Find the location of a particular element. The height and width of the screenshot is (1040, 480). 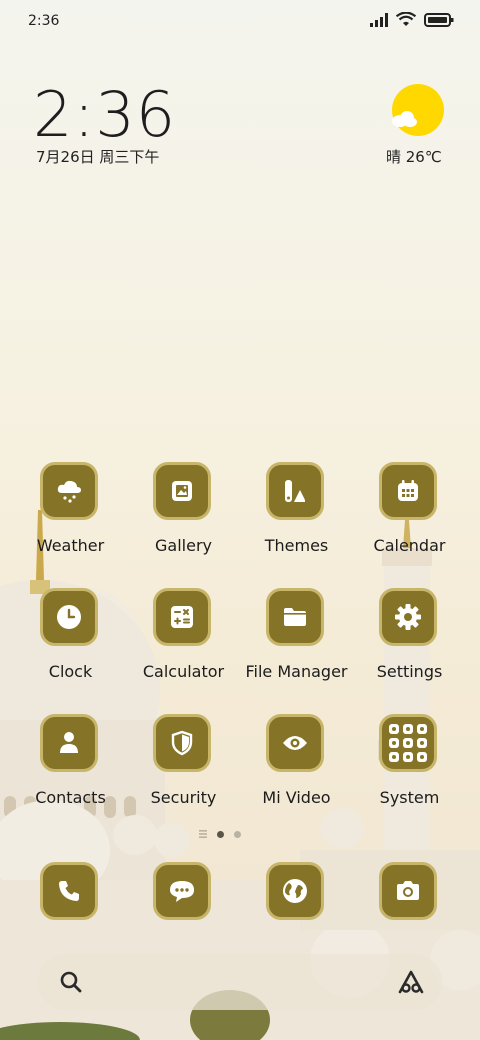

globe-icon is located at coordinates (295, 891).